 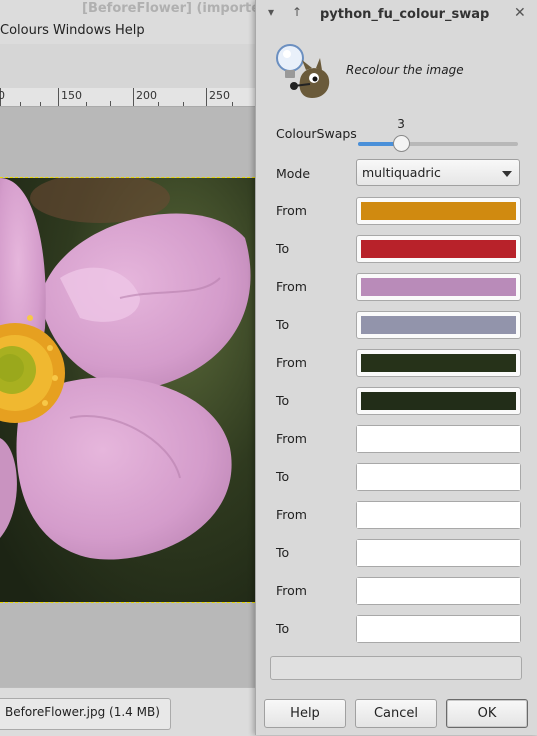 What do you see at coordinates (507, 174) in the screenshot?
I see `chevron-down-icon` at bounding box center [507, 174].